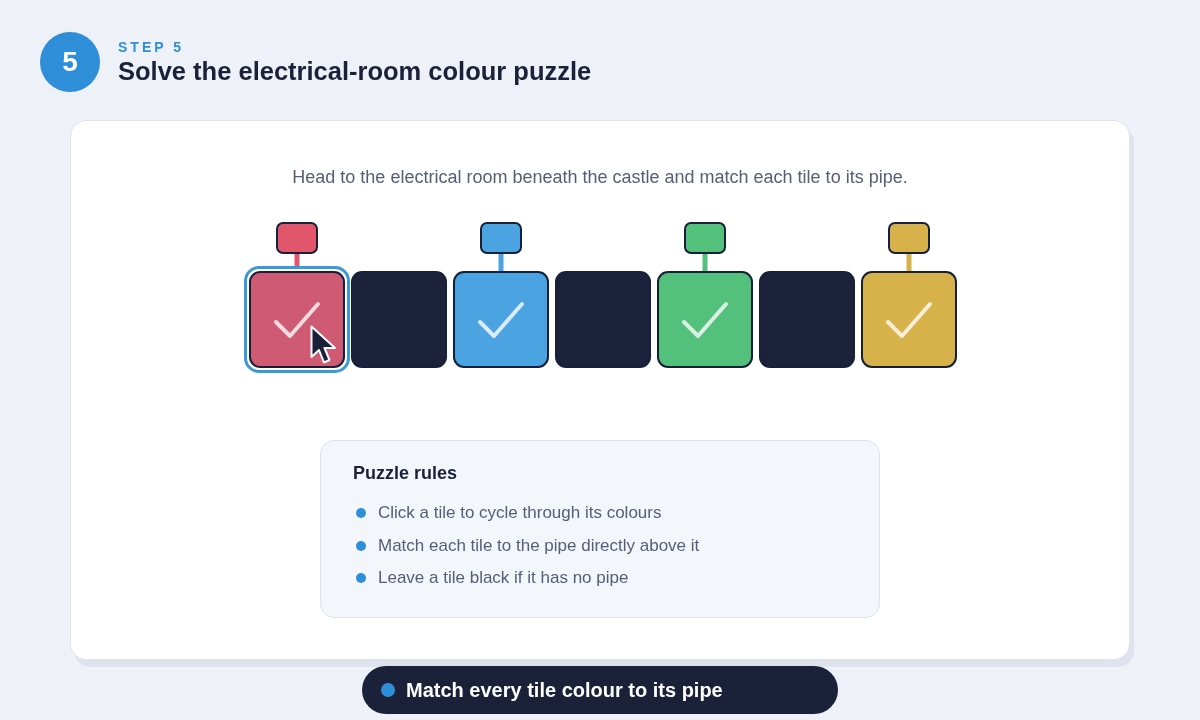 This screenshot has width=1200, height=720. What do you see at coordinates (355, 71) in the screenshot?
I see `step-title: Solve the electrical-room colour puzzle` at bounding box center [355, 71].